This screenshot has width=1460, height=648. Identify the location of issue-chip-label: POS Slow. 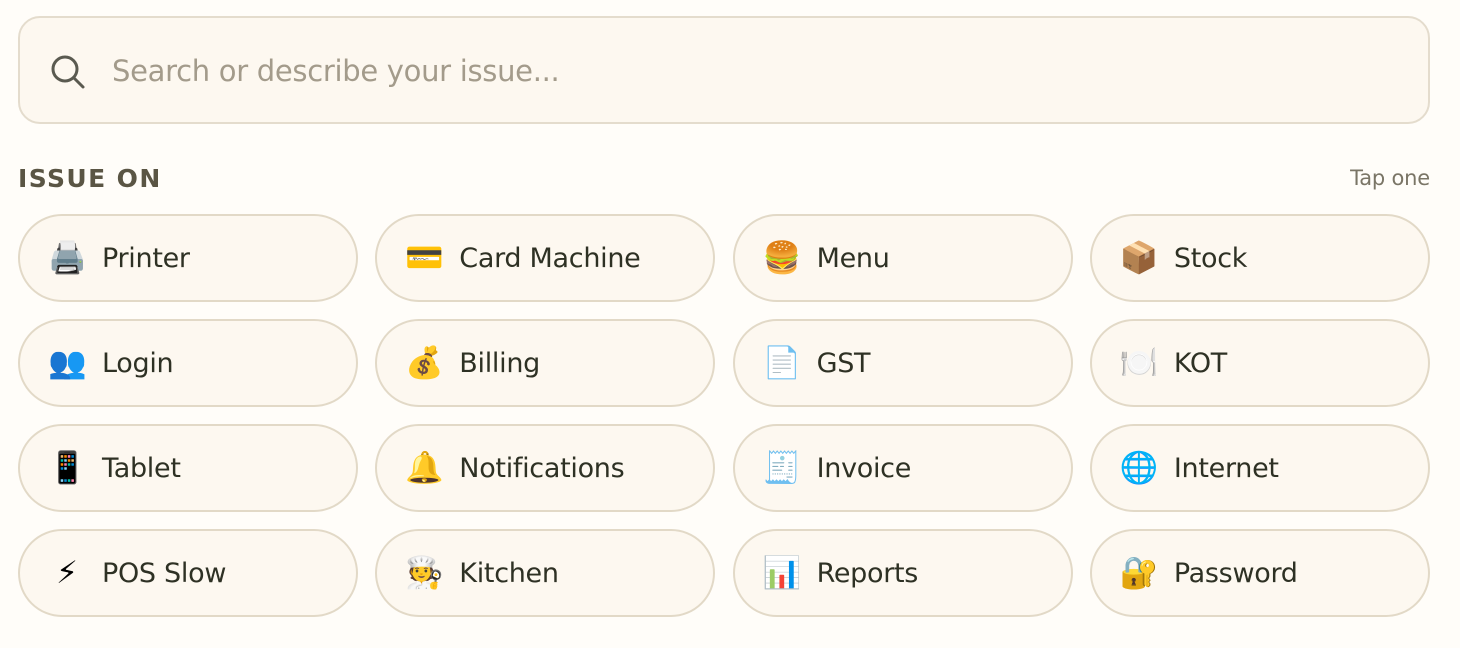
(164, 573).